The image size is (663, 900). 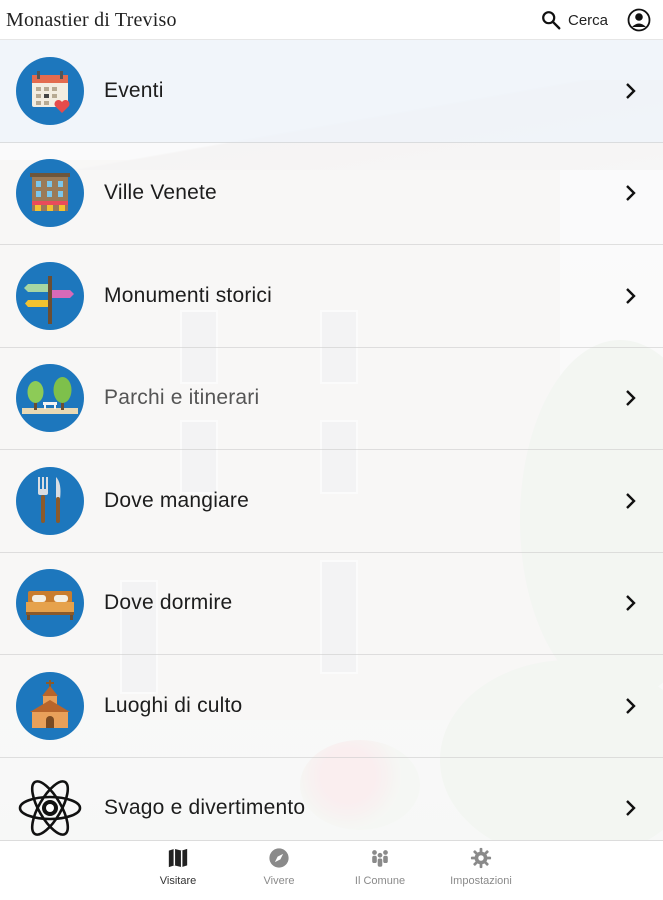 What do you see at coordinates (331, 604) in the screenshot?
I see `list-item-dove-dormire: Dove dormire` at bounding box center [331, 604].